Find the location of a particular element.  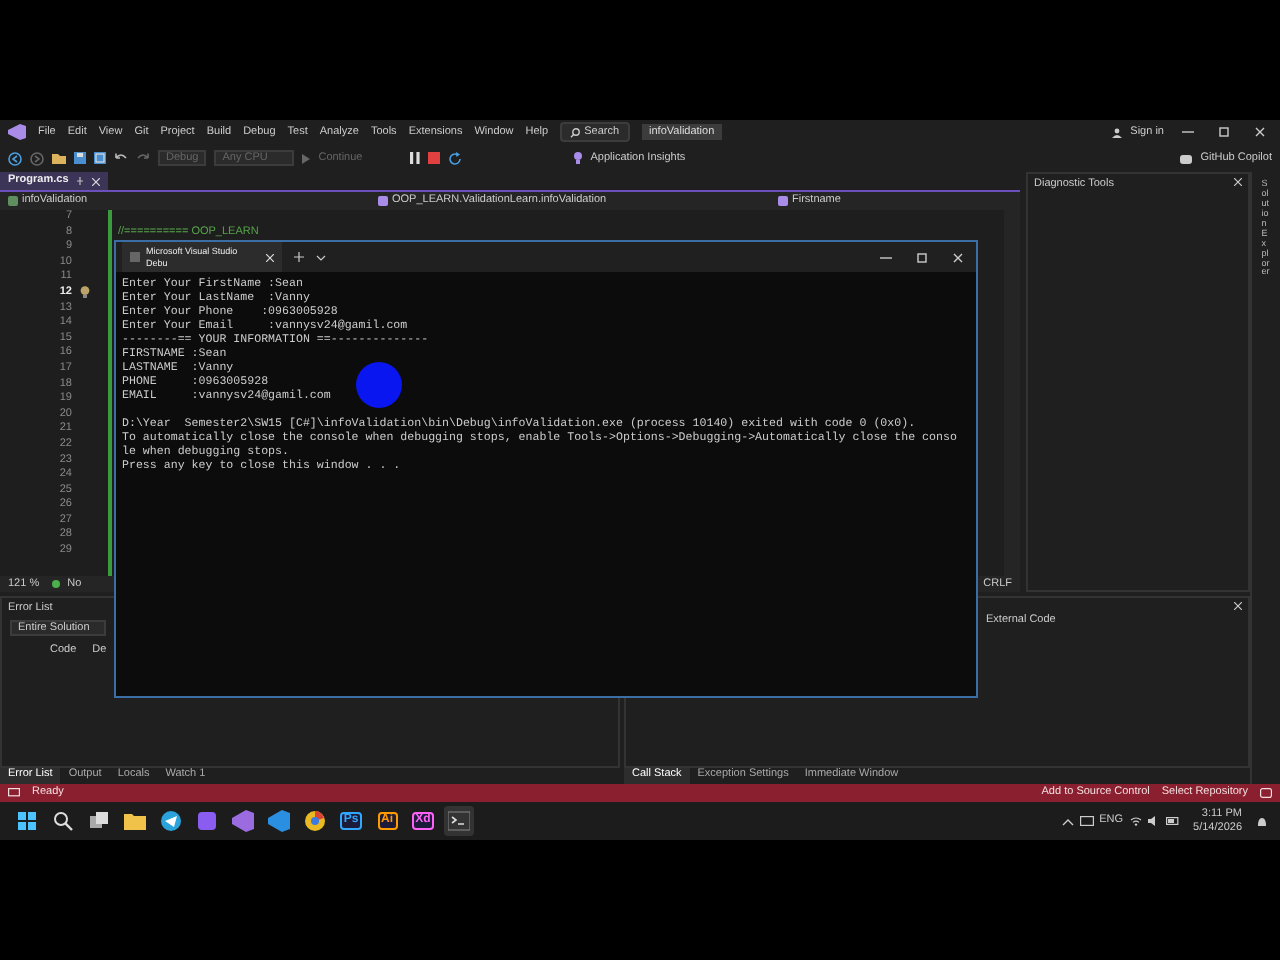

task-view-icon is located at coordinates (99, 821).